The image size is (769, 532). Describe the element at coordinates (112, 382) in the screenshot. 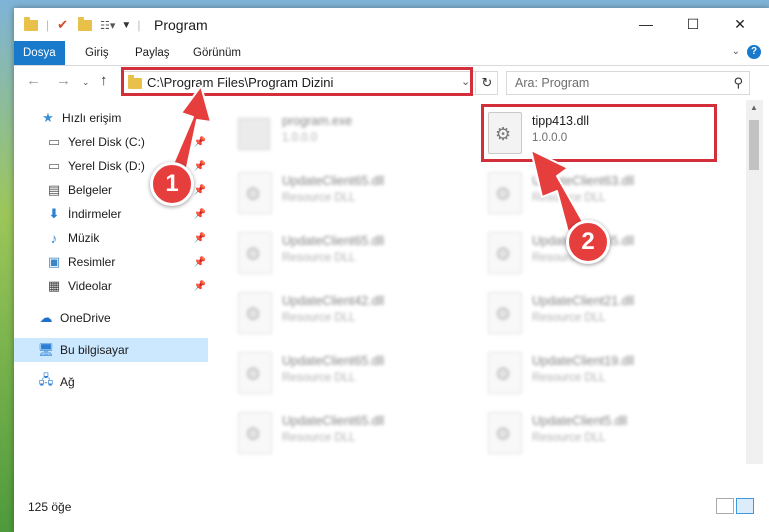

I see `sidebar-item-ag: 🖧 Ağ` at that location.